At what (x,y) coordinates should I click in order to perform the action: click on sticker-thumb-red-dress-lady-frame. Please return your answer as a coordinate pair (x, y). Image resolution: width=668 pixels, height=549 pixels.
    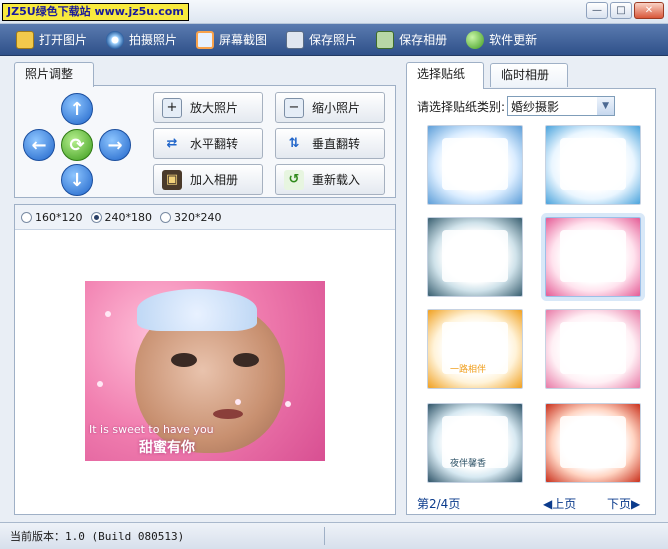
    Looking at the image, I should click on (593, 443).